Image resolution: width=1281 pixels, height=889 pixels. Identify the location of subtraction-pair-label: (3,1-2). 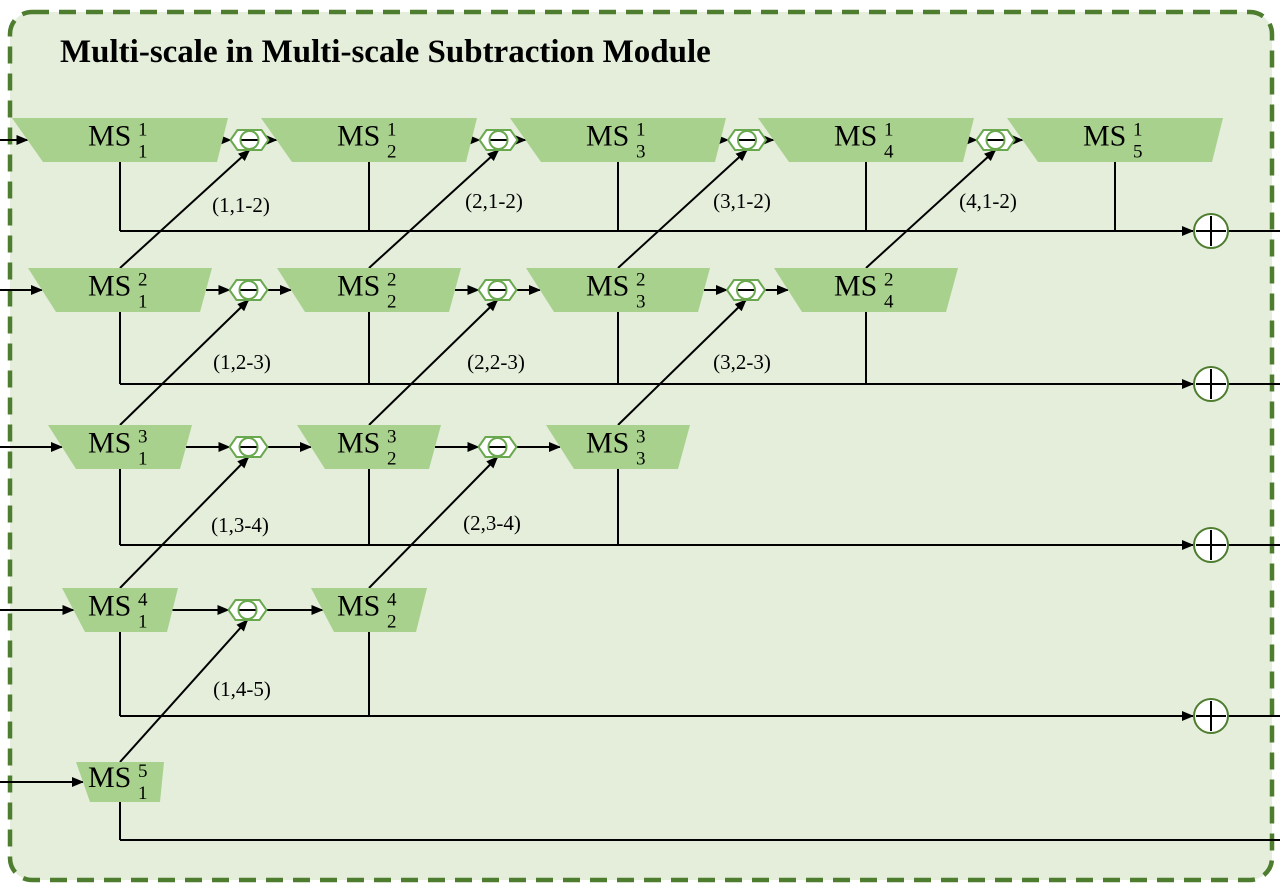
(742, 201).